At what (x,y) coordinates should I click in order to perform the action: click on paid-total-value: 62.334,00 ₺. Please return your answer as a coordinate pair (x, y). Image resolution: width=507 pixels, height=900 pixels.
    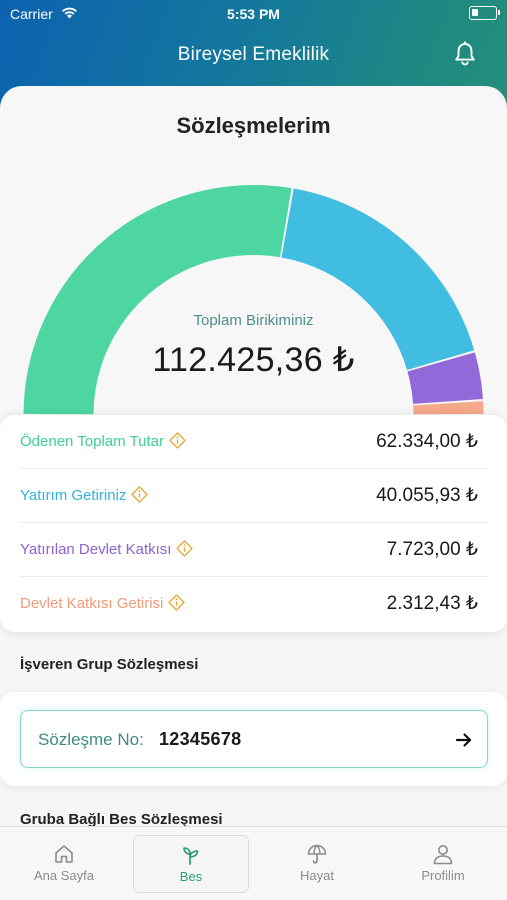
    Looking at the image, I should click on (427, 441).